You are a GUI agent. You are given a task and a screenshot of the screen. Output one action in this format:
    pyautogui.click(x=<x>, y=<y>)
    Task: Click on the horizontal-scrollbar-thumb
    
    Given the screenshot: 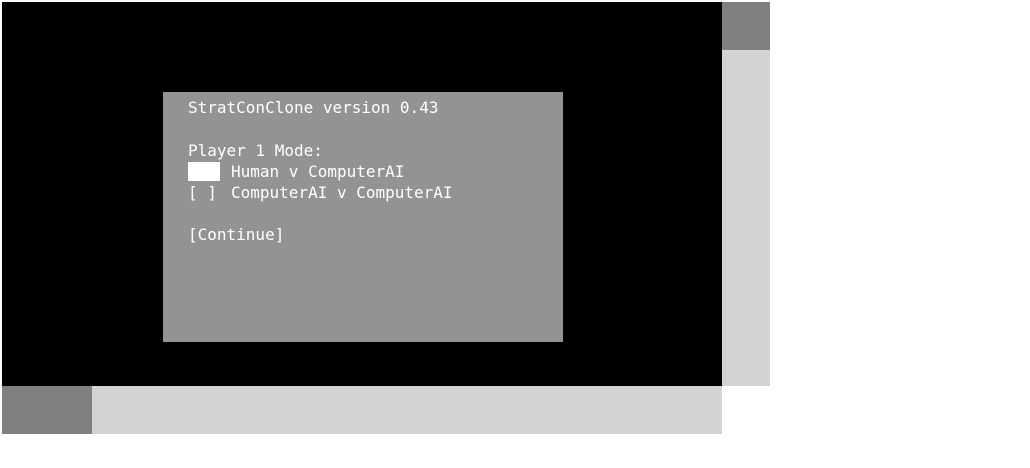 What is the action you would take?
    pyautogui.click(x=47, y=410)
    